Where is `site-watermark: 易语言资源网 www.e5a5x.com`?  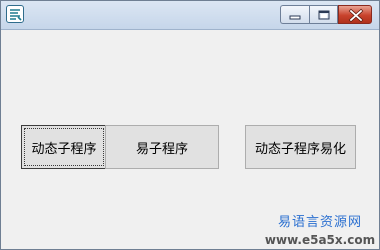 site-watermark: 易语言资源网 www.e5a5x.com is located at coordinates (320, 231).